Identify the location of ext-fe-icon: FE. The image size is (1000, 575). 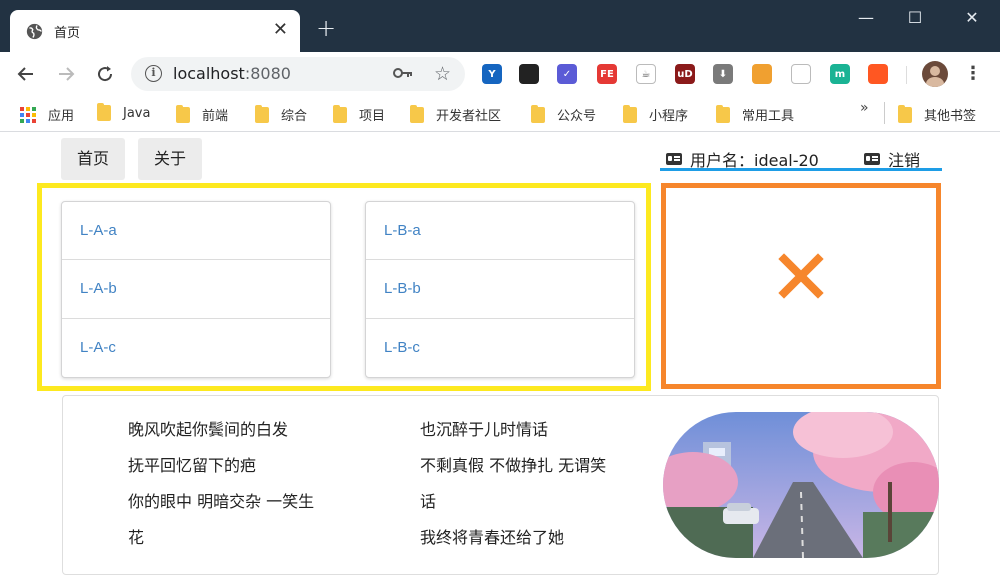
(607, 74).